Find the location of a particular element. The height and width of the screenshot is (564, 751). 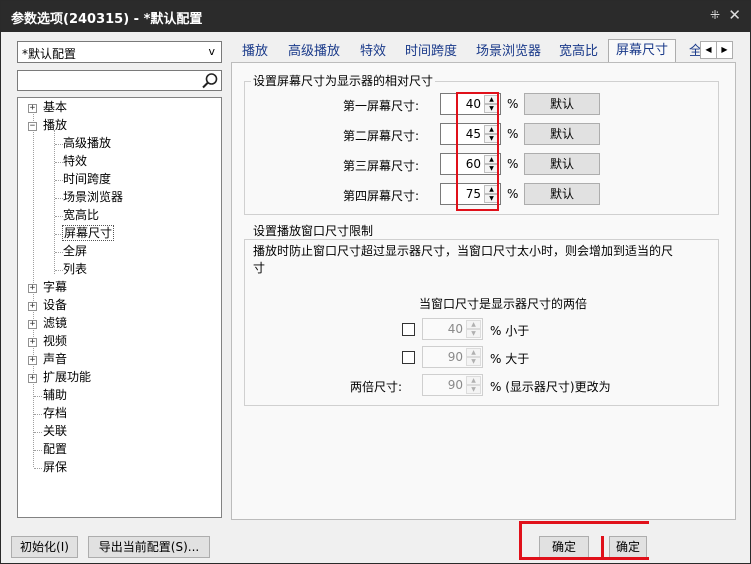

screen2-unit: % is located at coordinates (513, 134).